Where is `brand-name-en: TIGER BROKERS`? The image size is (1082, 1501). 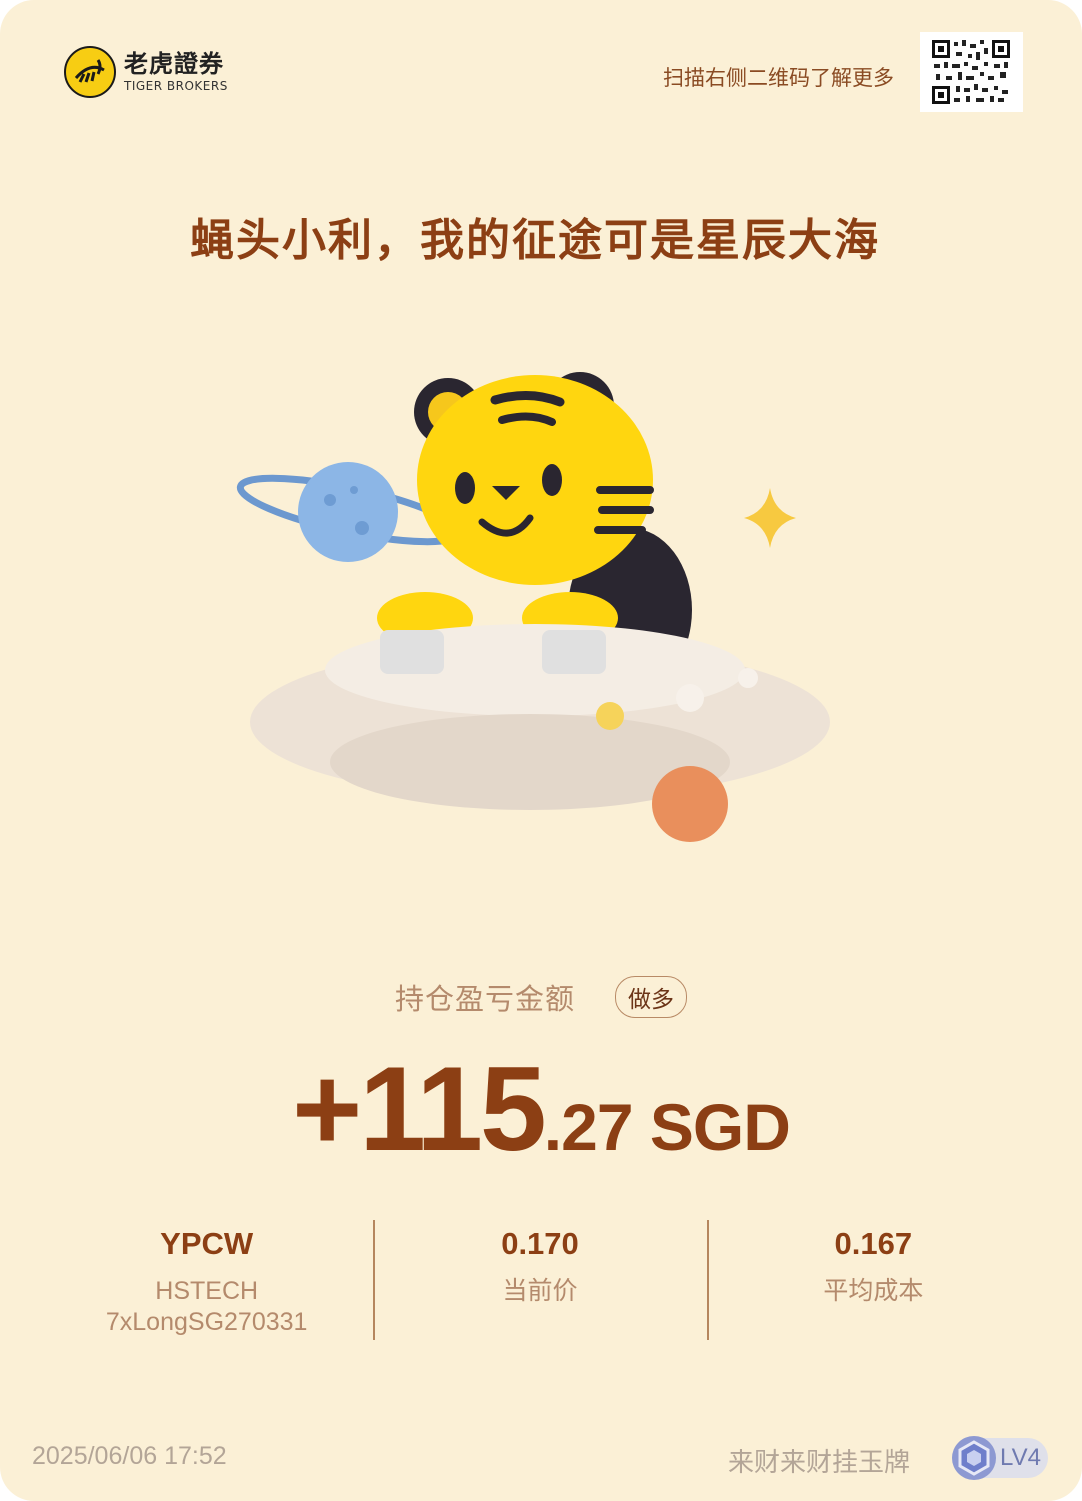
brand-name-en: TIGER BROKERS is located at coordinates (176, 86).